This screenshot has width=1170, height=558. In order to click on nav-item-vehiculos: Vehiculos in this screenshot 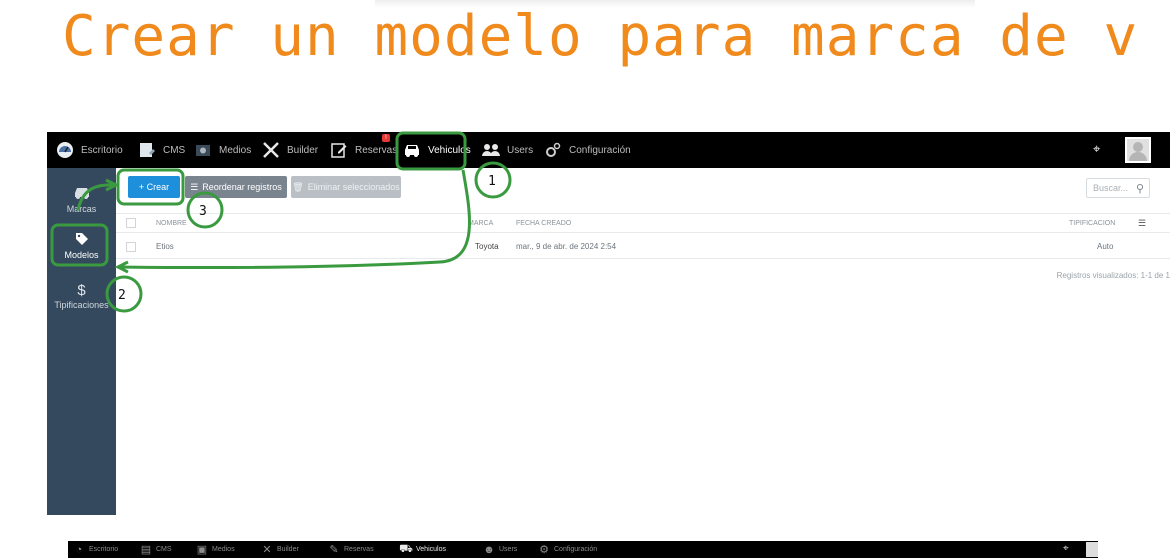, I will do `click(436, 150)`.